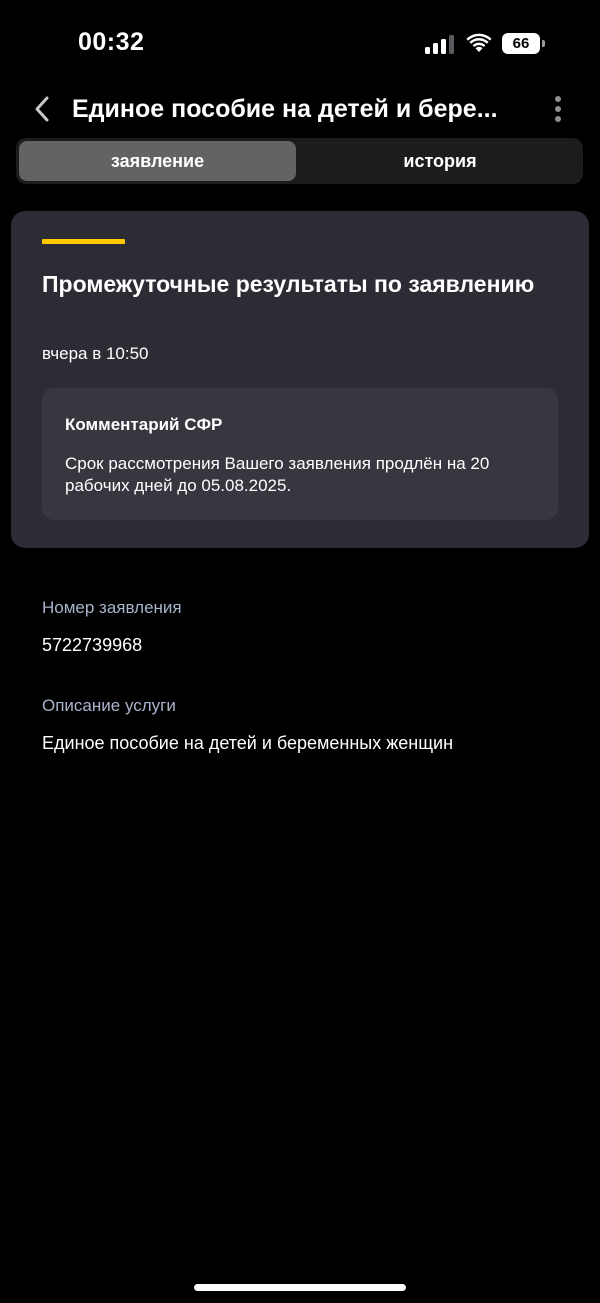  I want to click on card-timestamp: вчера в 10:50, so click(95, 353).